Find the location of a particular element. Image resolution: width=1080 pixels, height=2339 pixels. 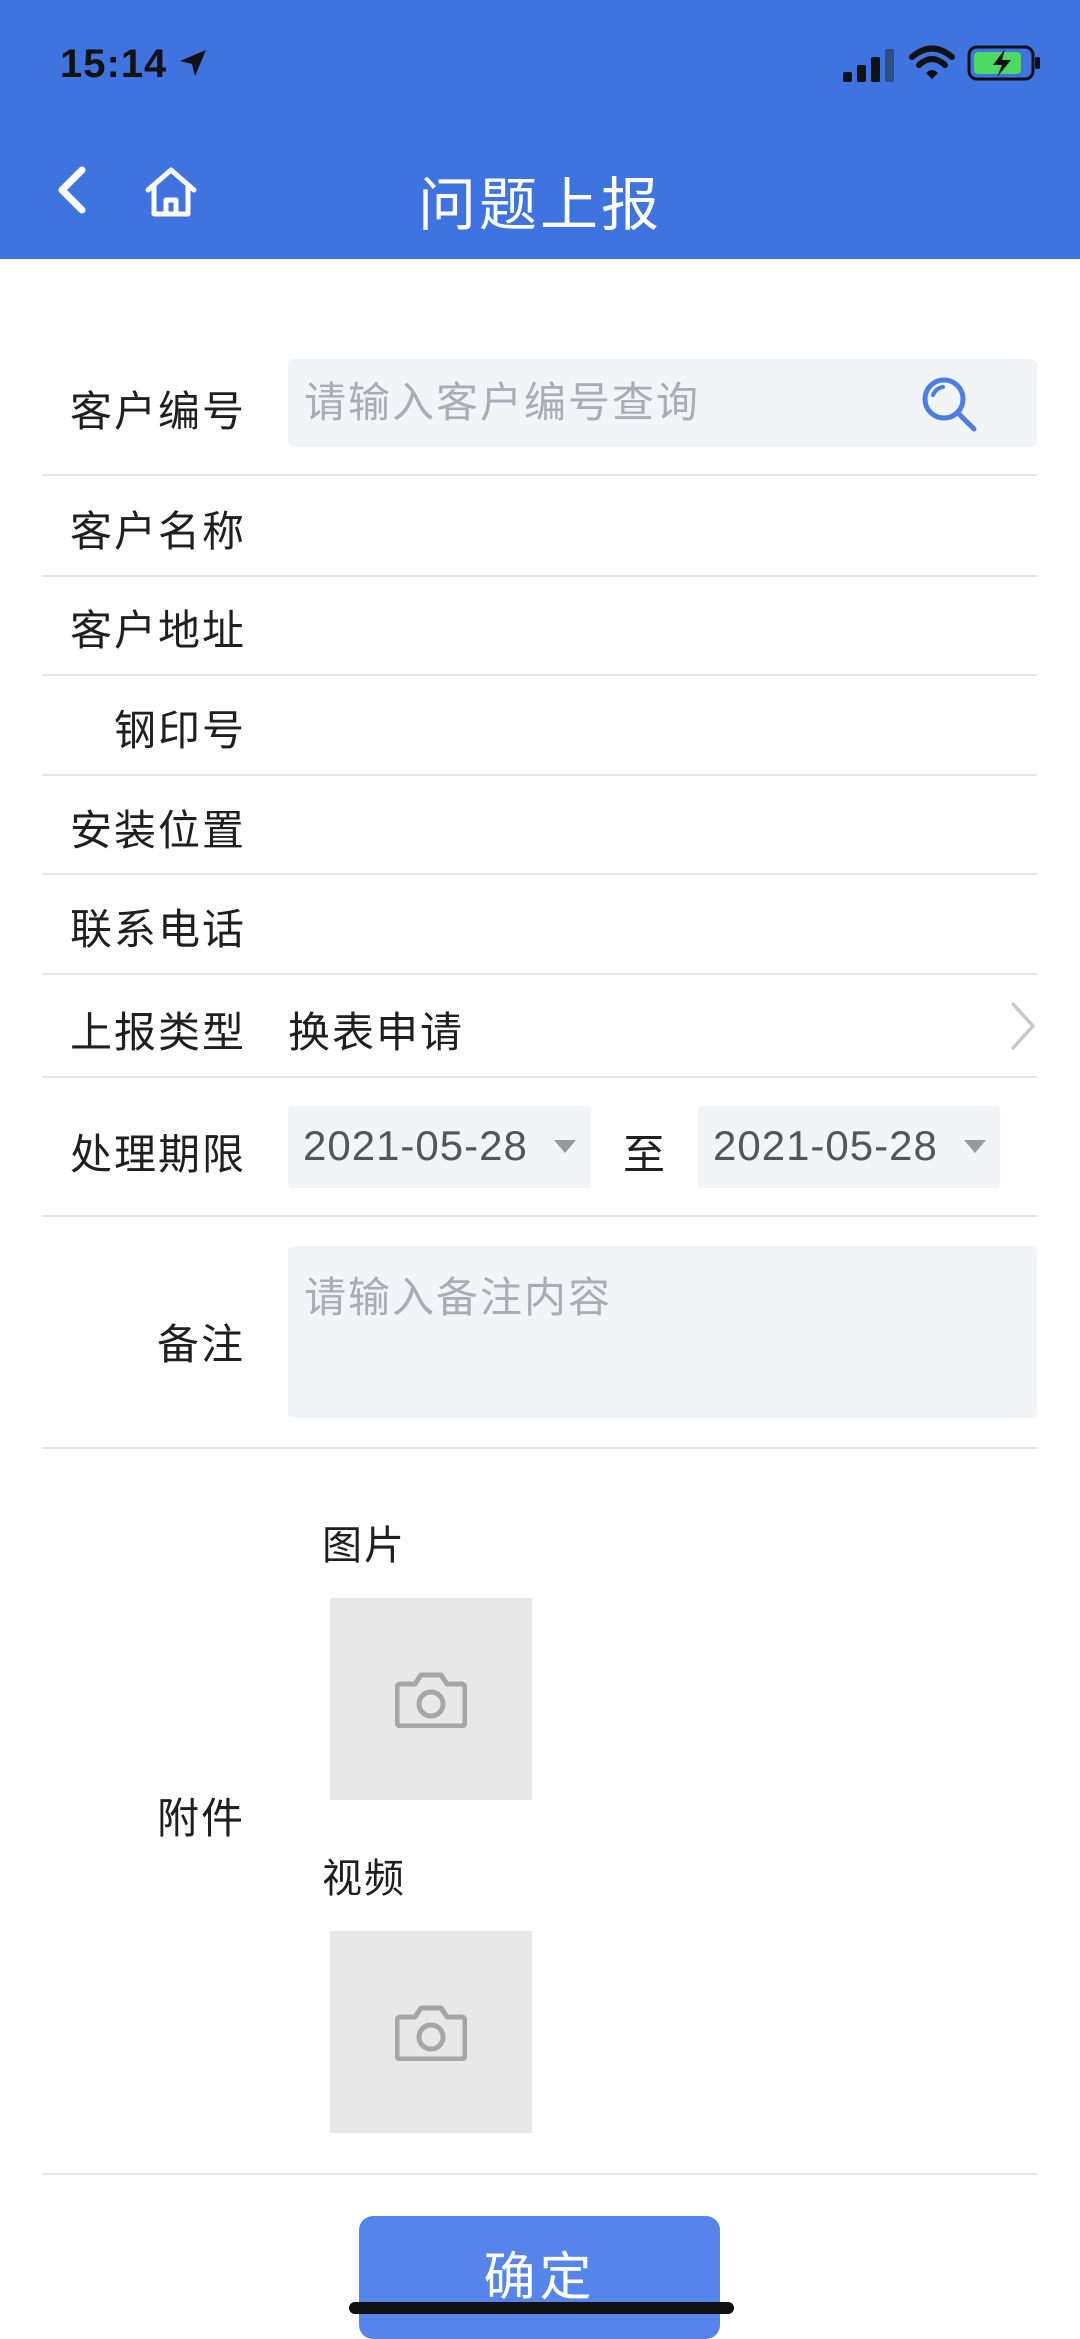

deadline-label: 处理期限 is located at coordinates (158, 1154).